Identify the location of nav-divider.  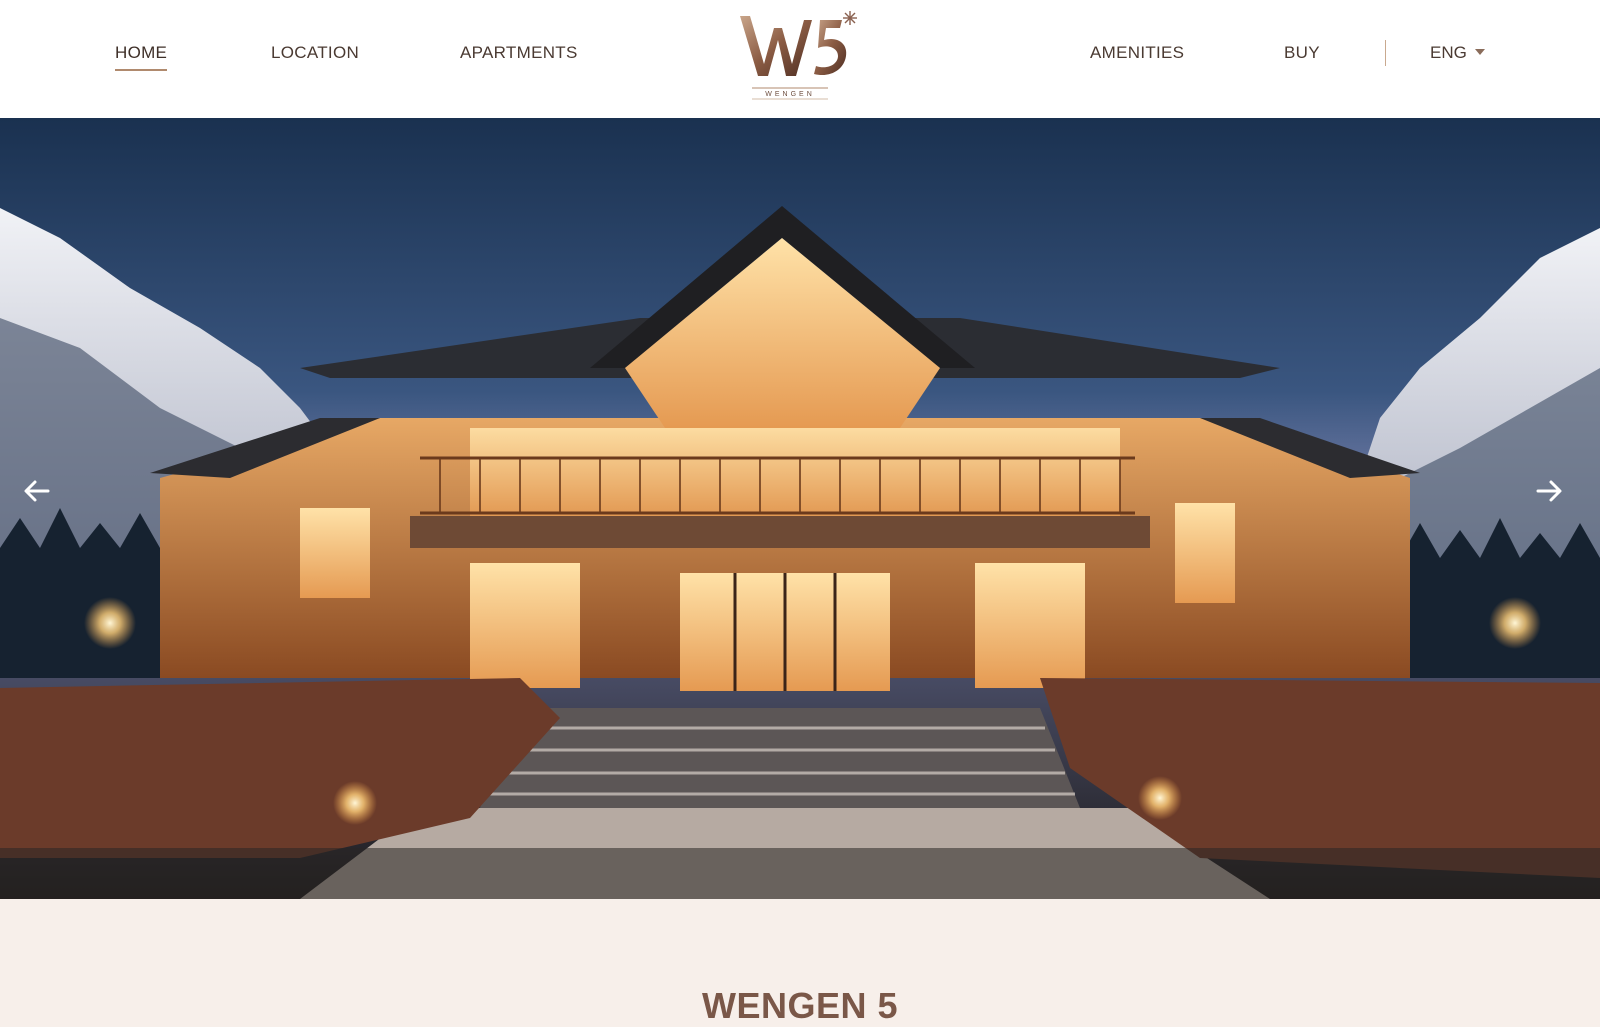
(1385, 53).